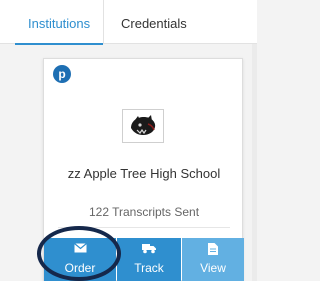  Describe the element at coordinates (62, 74) in the screenshot. I see `provider-badge-icon: p` at that location.